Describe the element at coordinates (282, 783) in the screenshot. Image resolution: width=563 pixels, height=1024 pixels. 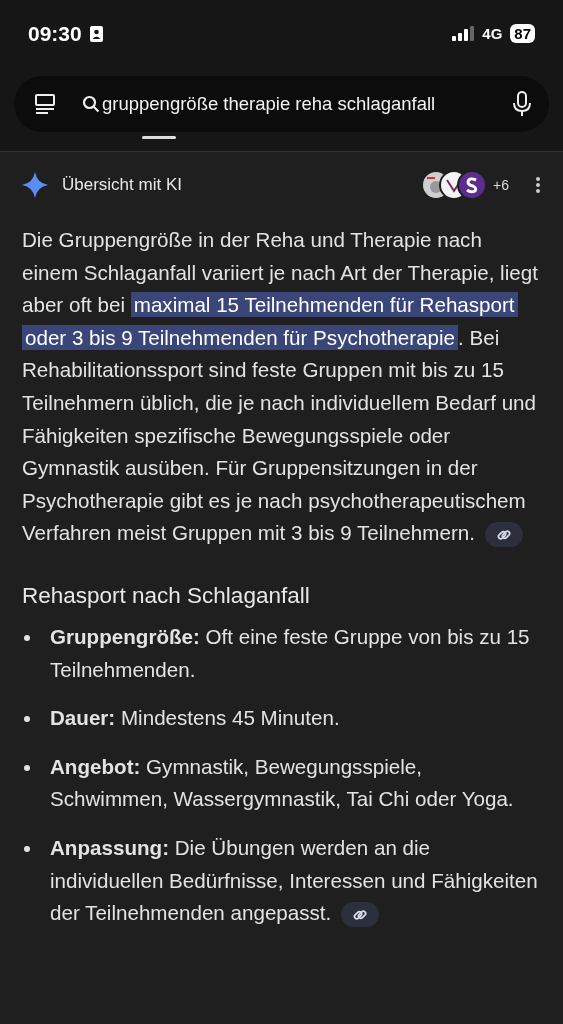
I see `bullet-text: Angebot: Gymnastik, Bewegungsspiele, Schwimmen, Wassergymnastik, Tai Chi oder Yoga.` at that location.